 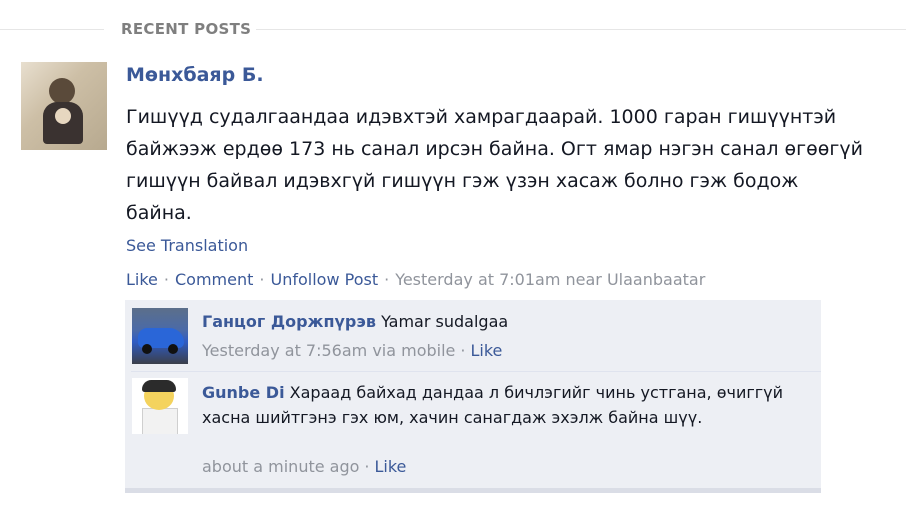 What do you see at coordinates (476, 371) in the screenshot?
I see `comment-divider` at bounding box center [476, 371].